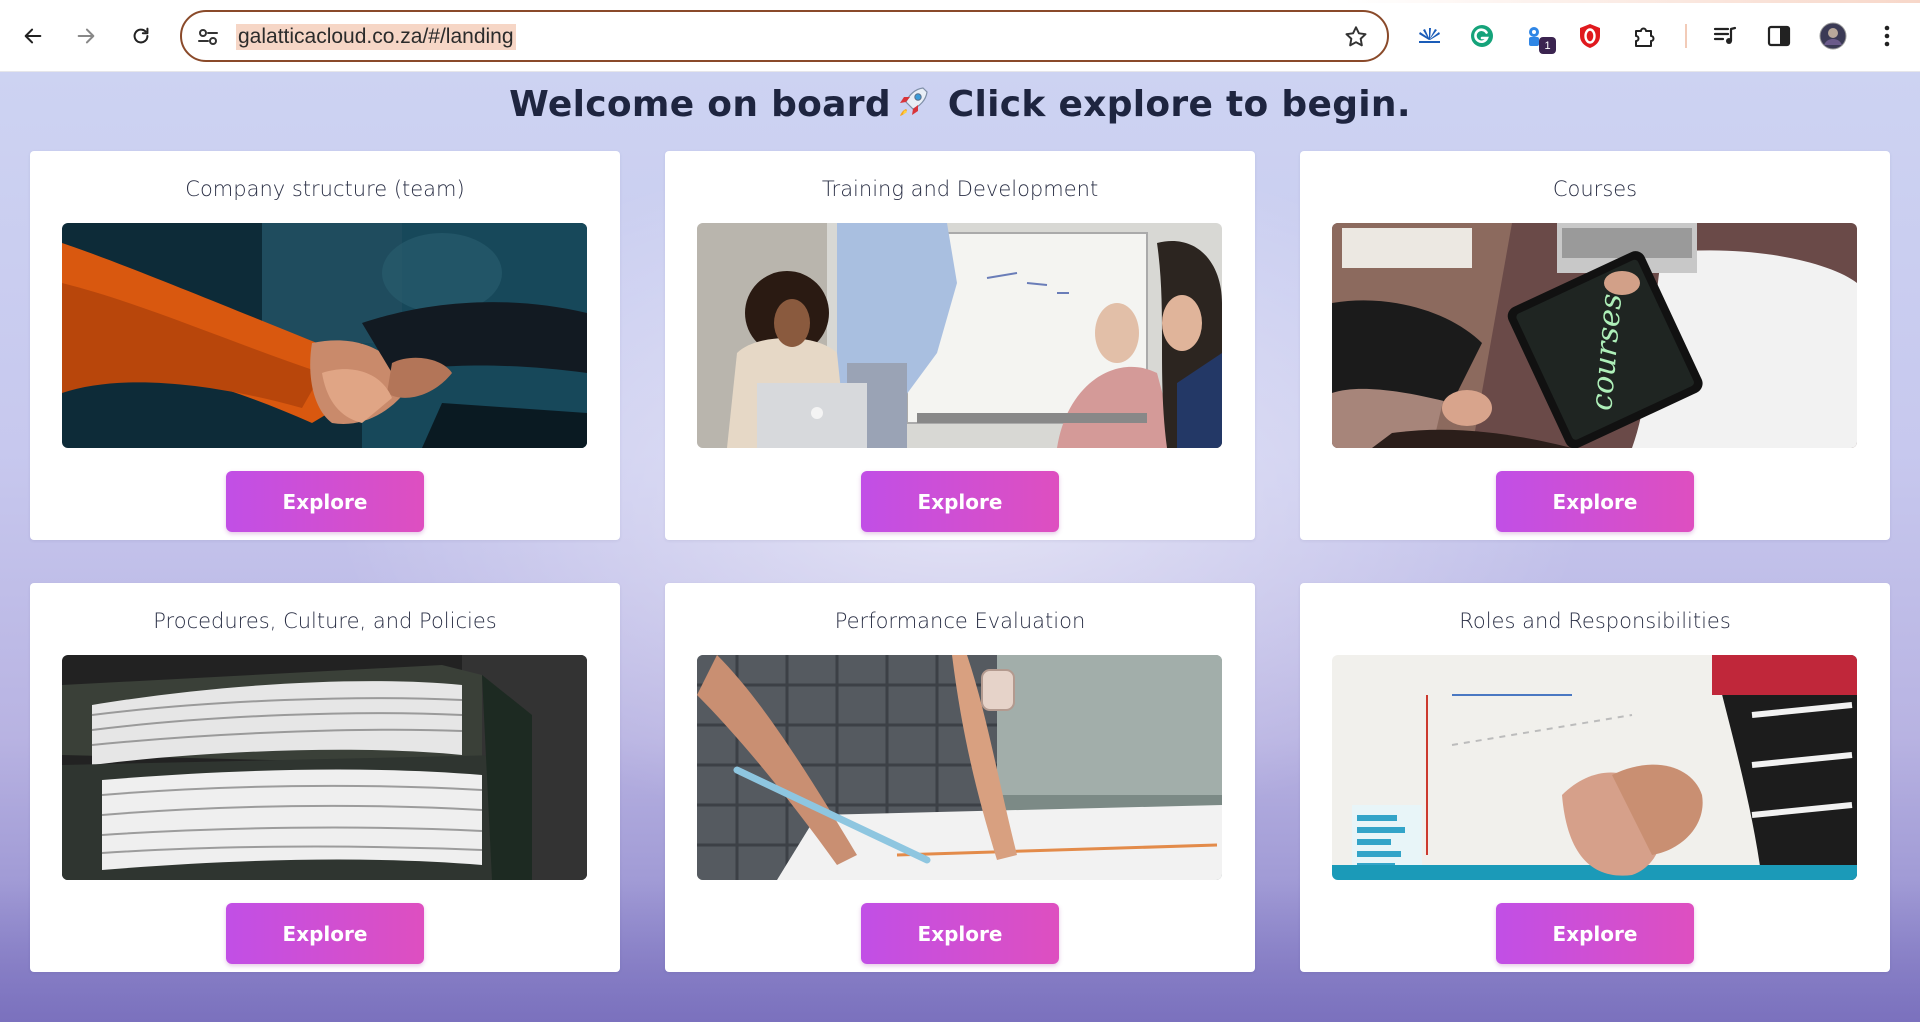 Image resolution: width=1920 pixels, height=1022 pixels. What do you see at coordinates (1887, 36) in the screenshot?
I see `kebab-menu-icon` at bounding box center [1887, 36].